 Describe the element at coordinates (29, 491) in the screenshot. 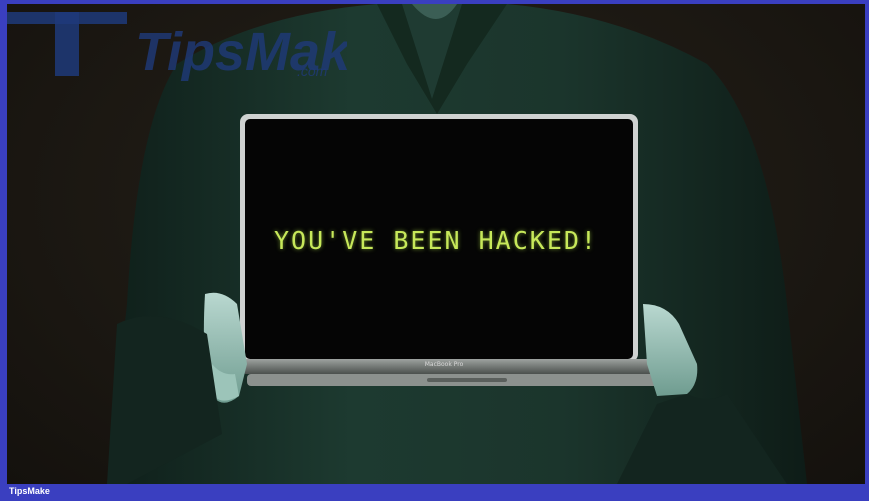

I see `site-name: TipsMake` at that location.